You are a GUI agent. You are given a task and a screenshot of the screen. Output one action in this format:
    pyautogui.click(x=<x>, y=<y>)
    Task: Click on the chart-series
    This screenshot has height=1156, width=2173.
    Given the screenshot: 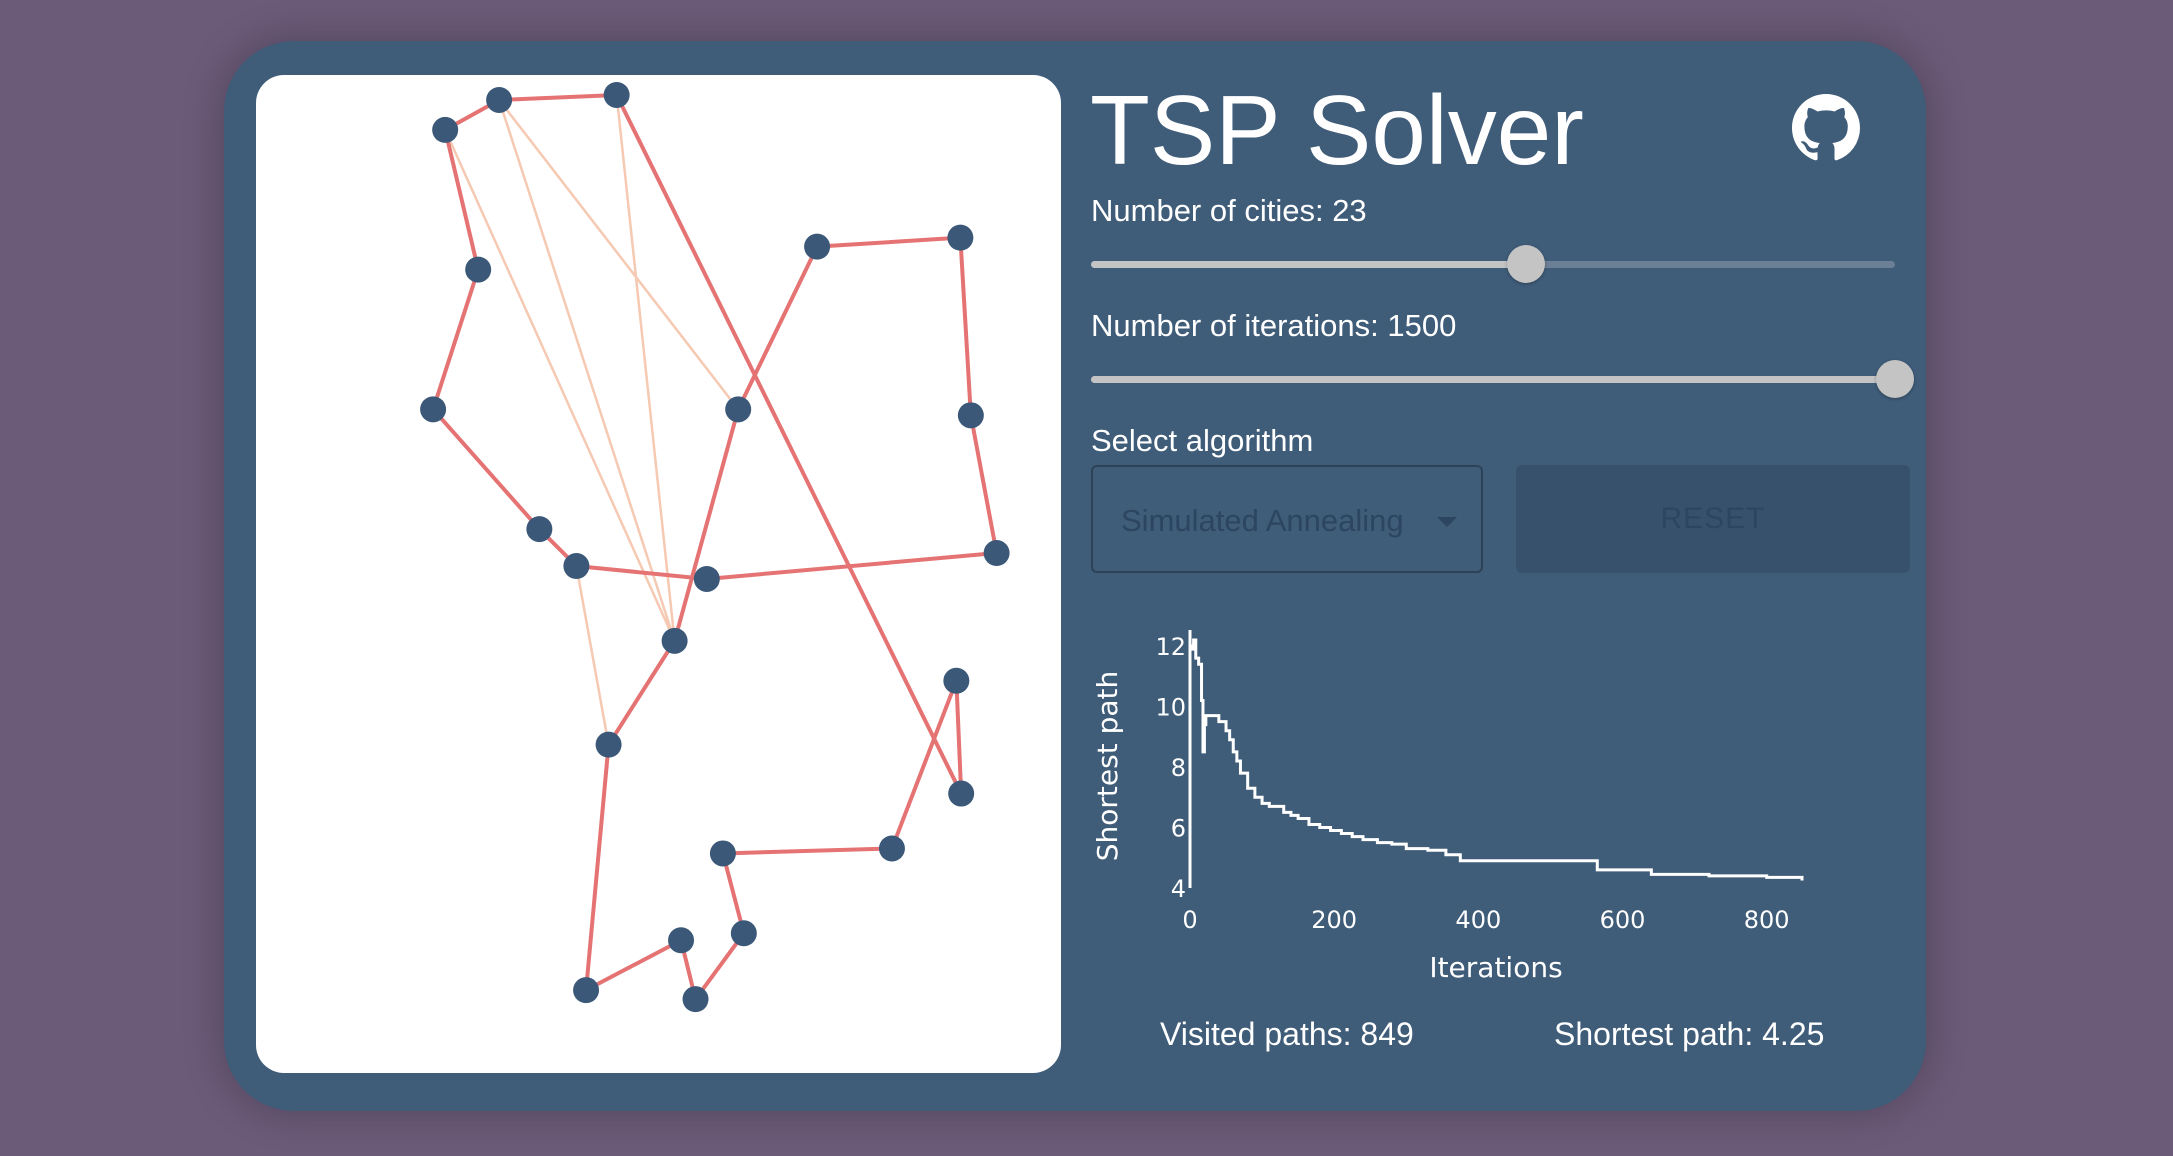 What is the action you would take?
    pyautogui.click(x=1497, y=759)
    